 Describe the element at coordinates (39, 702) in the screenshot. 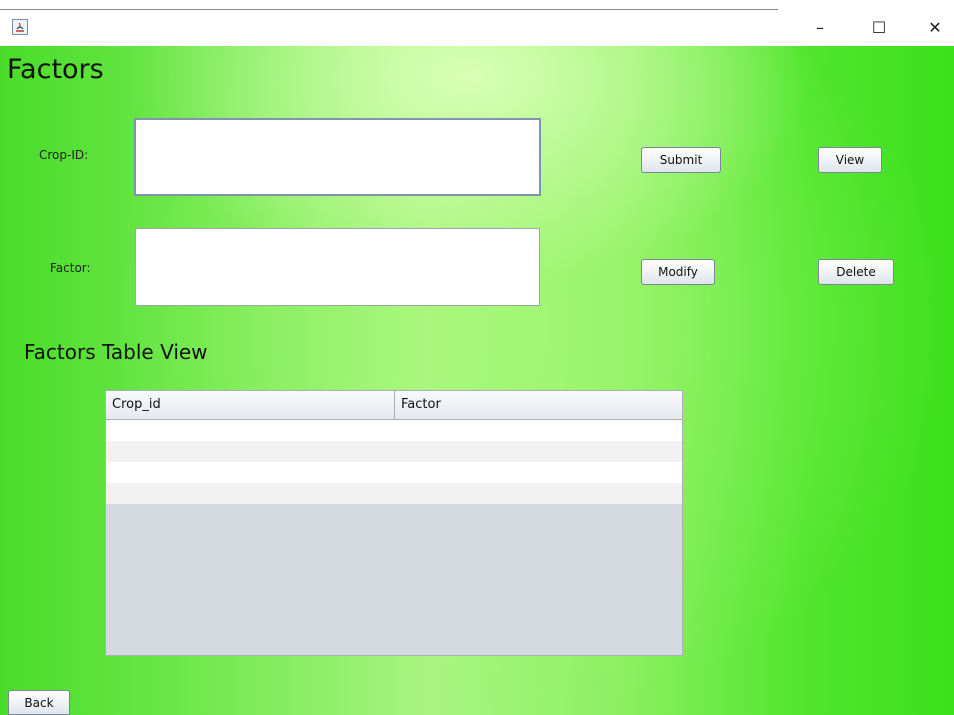

I see `back-button: Back` at that location.